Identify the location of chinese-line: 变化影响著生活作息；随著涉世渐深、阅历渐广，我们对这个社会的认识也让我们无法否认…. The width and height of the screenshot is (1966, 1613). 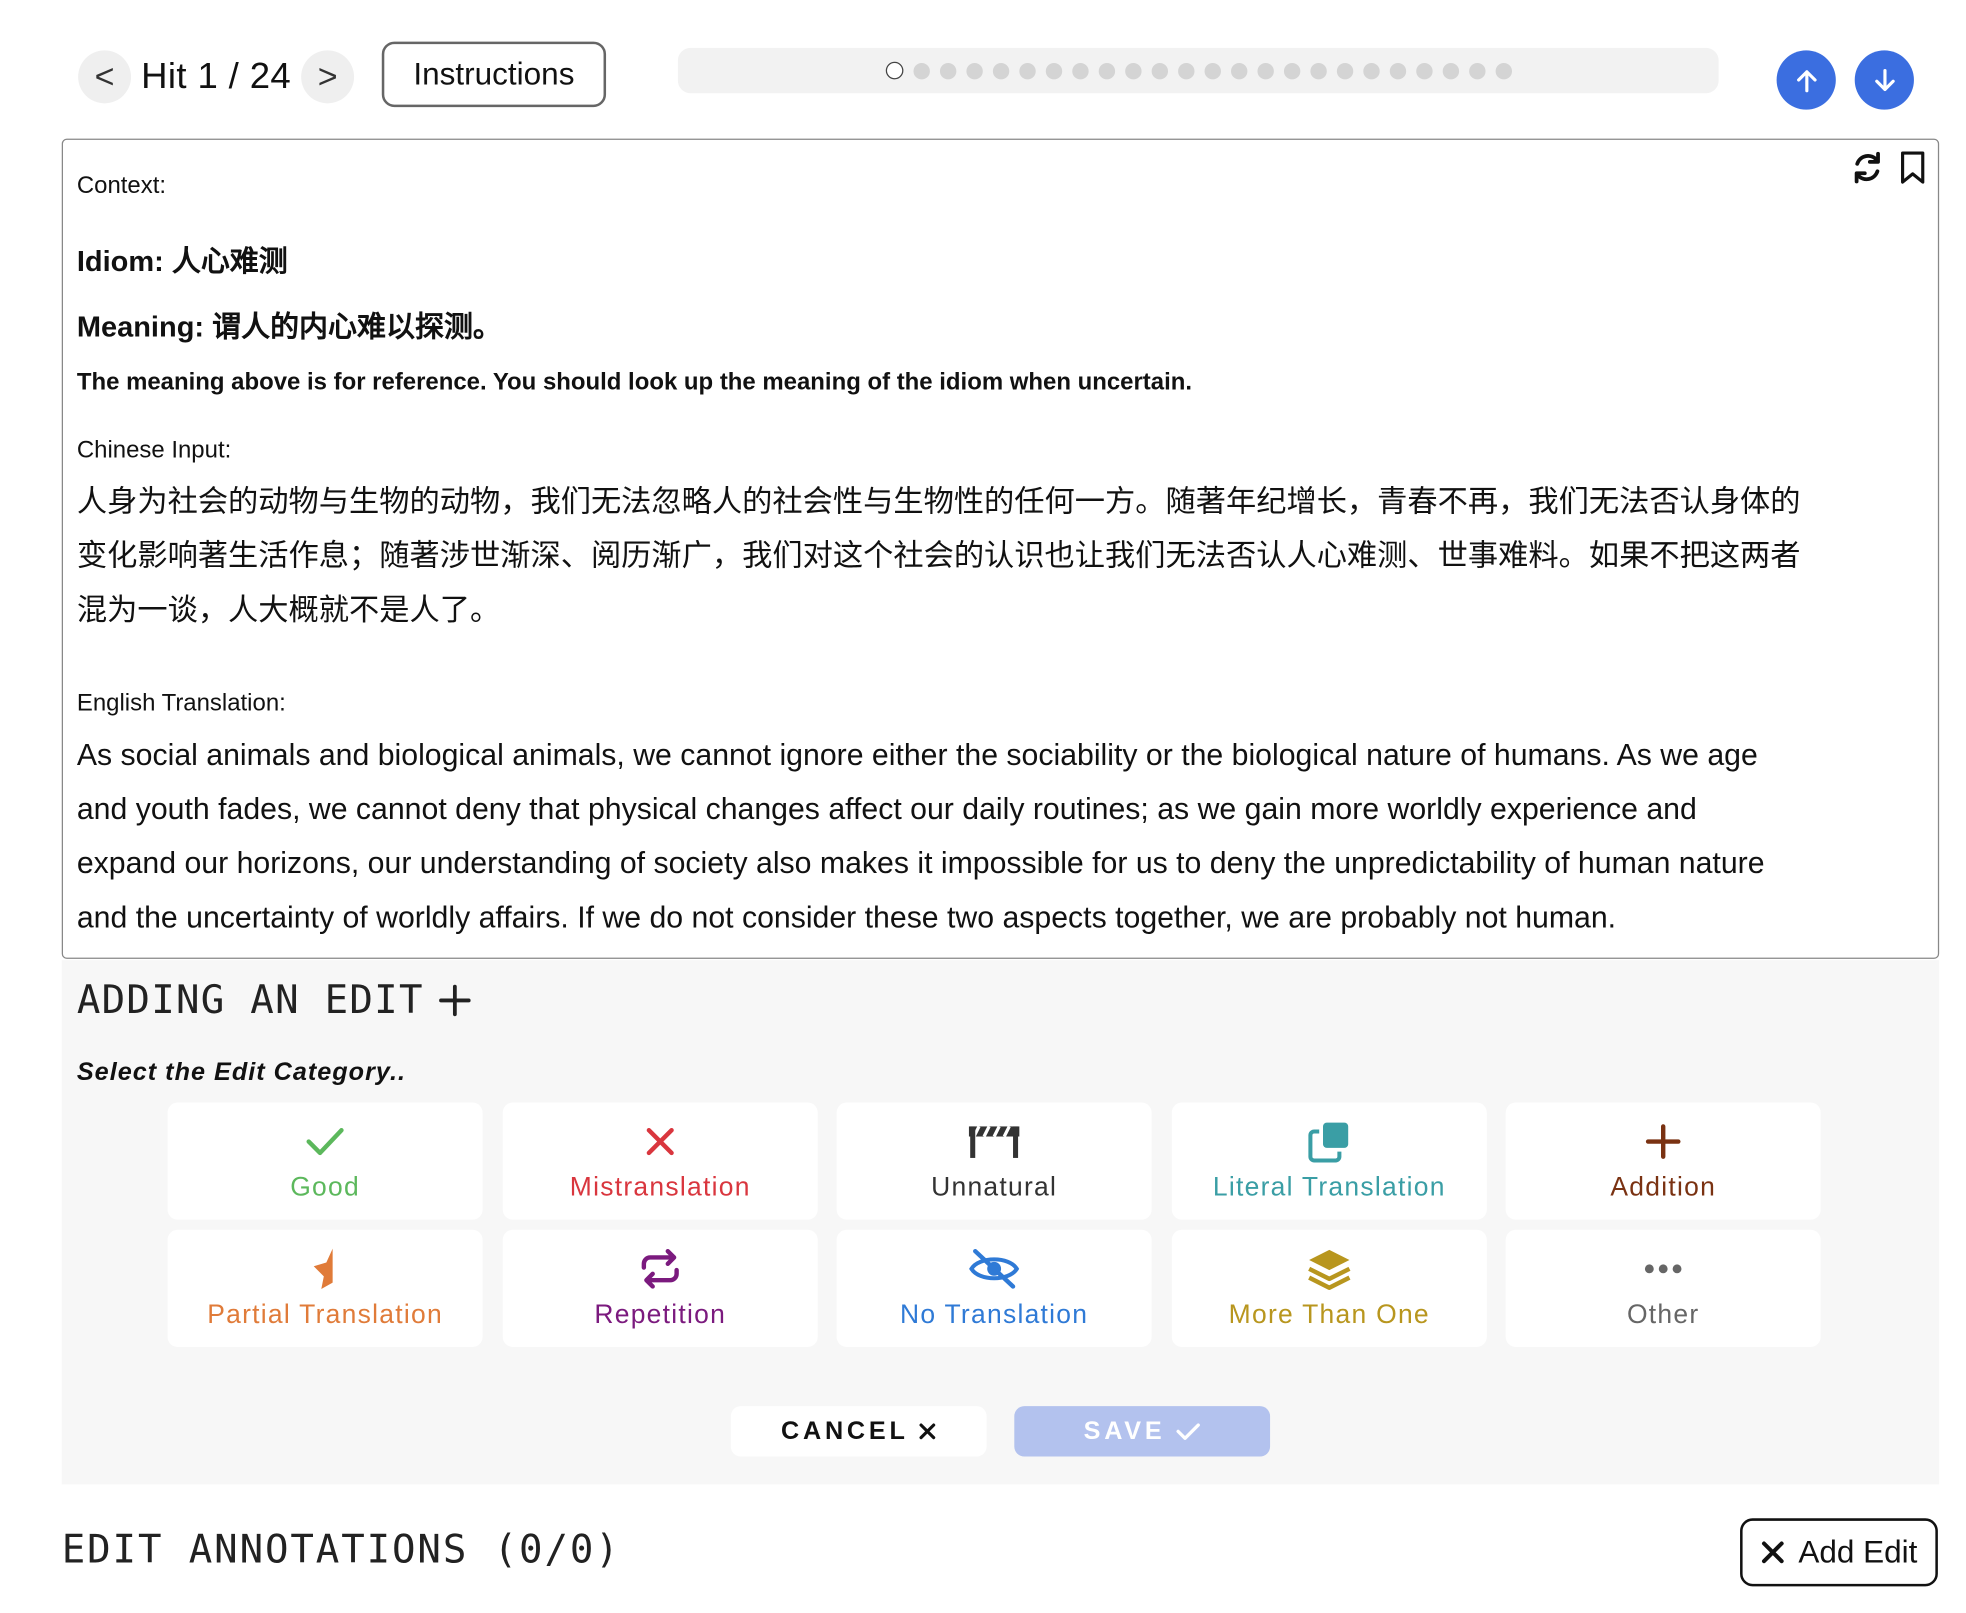
(938, 556).